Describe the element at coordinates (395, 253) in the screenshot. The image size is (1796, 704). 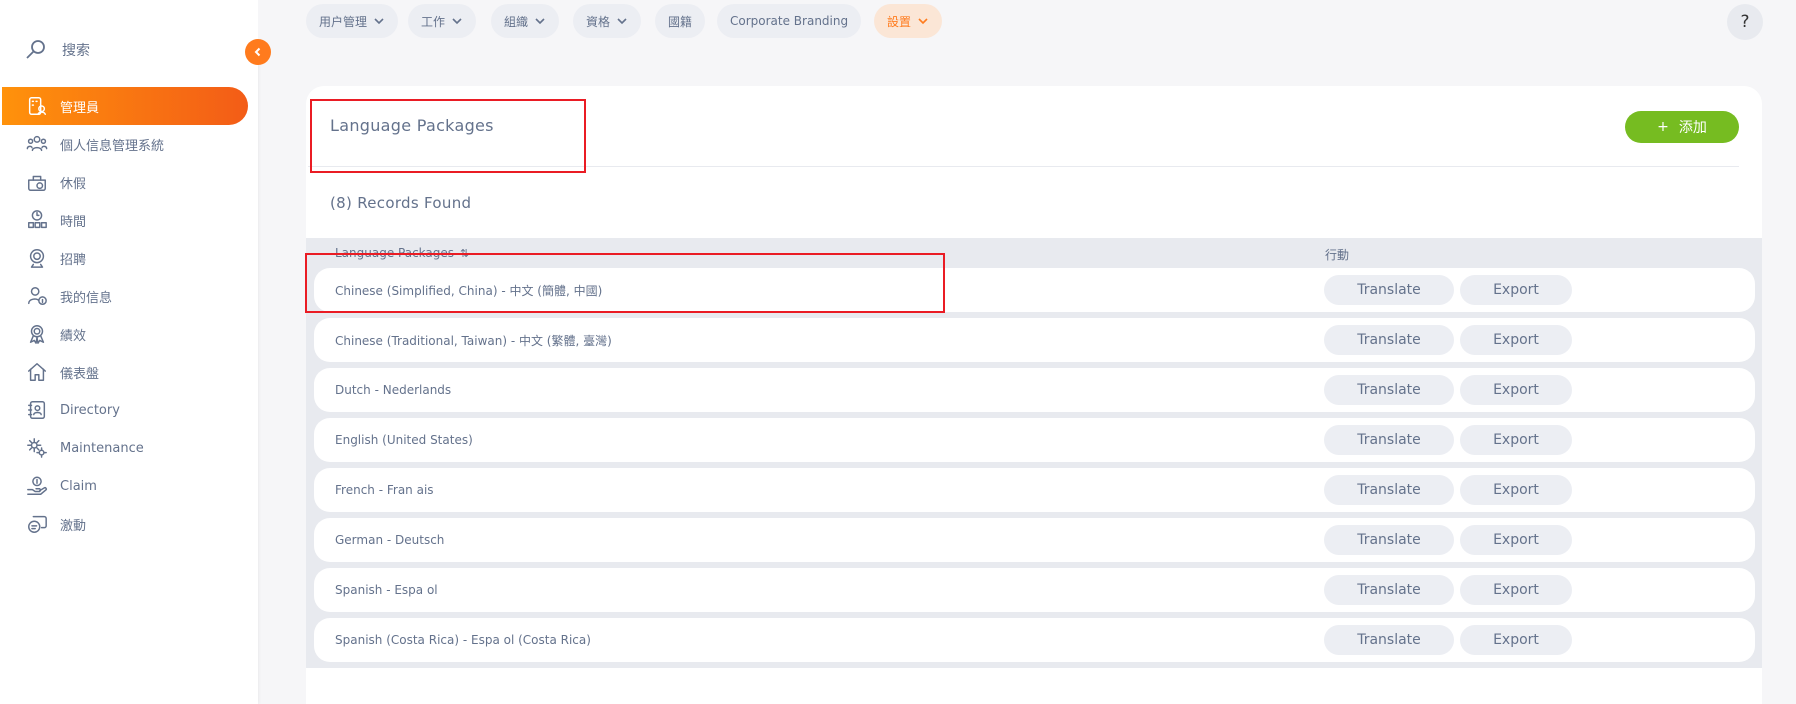
I see `column-header-label: Language Packages` at that location.